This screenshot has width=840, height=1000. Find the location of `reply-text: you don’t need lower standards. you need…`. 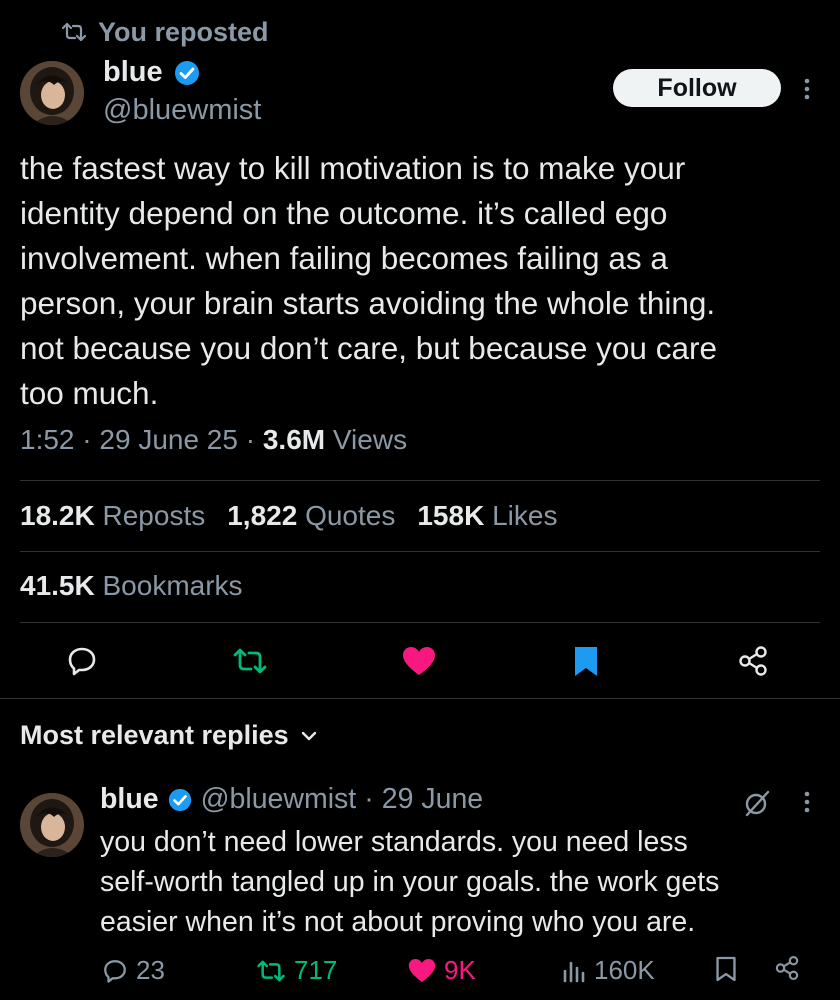

reply-text: you don’t need lower standards. you need… is located at coordinates (460, 882).